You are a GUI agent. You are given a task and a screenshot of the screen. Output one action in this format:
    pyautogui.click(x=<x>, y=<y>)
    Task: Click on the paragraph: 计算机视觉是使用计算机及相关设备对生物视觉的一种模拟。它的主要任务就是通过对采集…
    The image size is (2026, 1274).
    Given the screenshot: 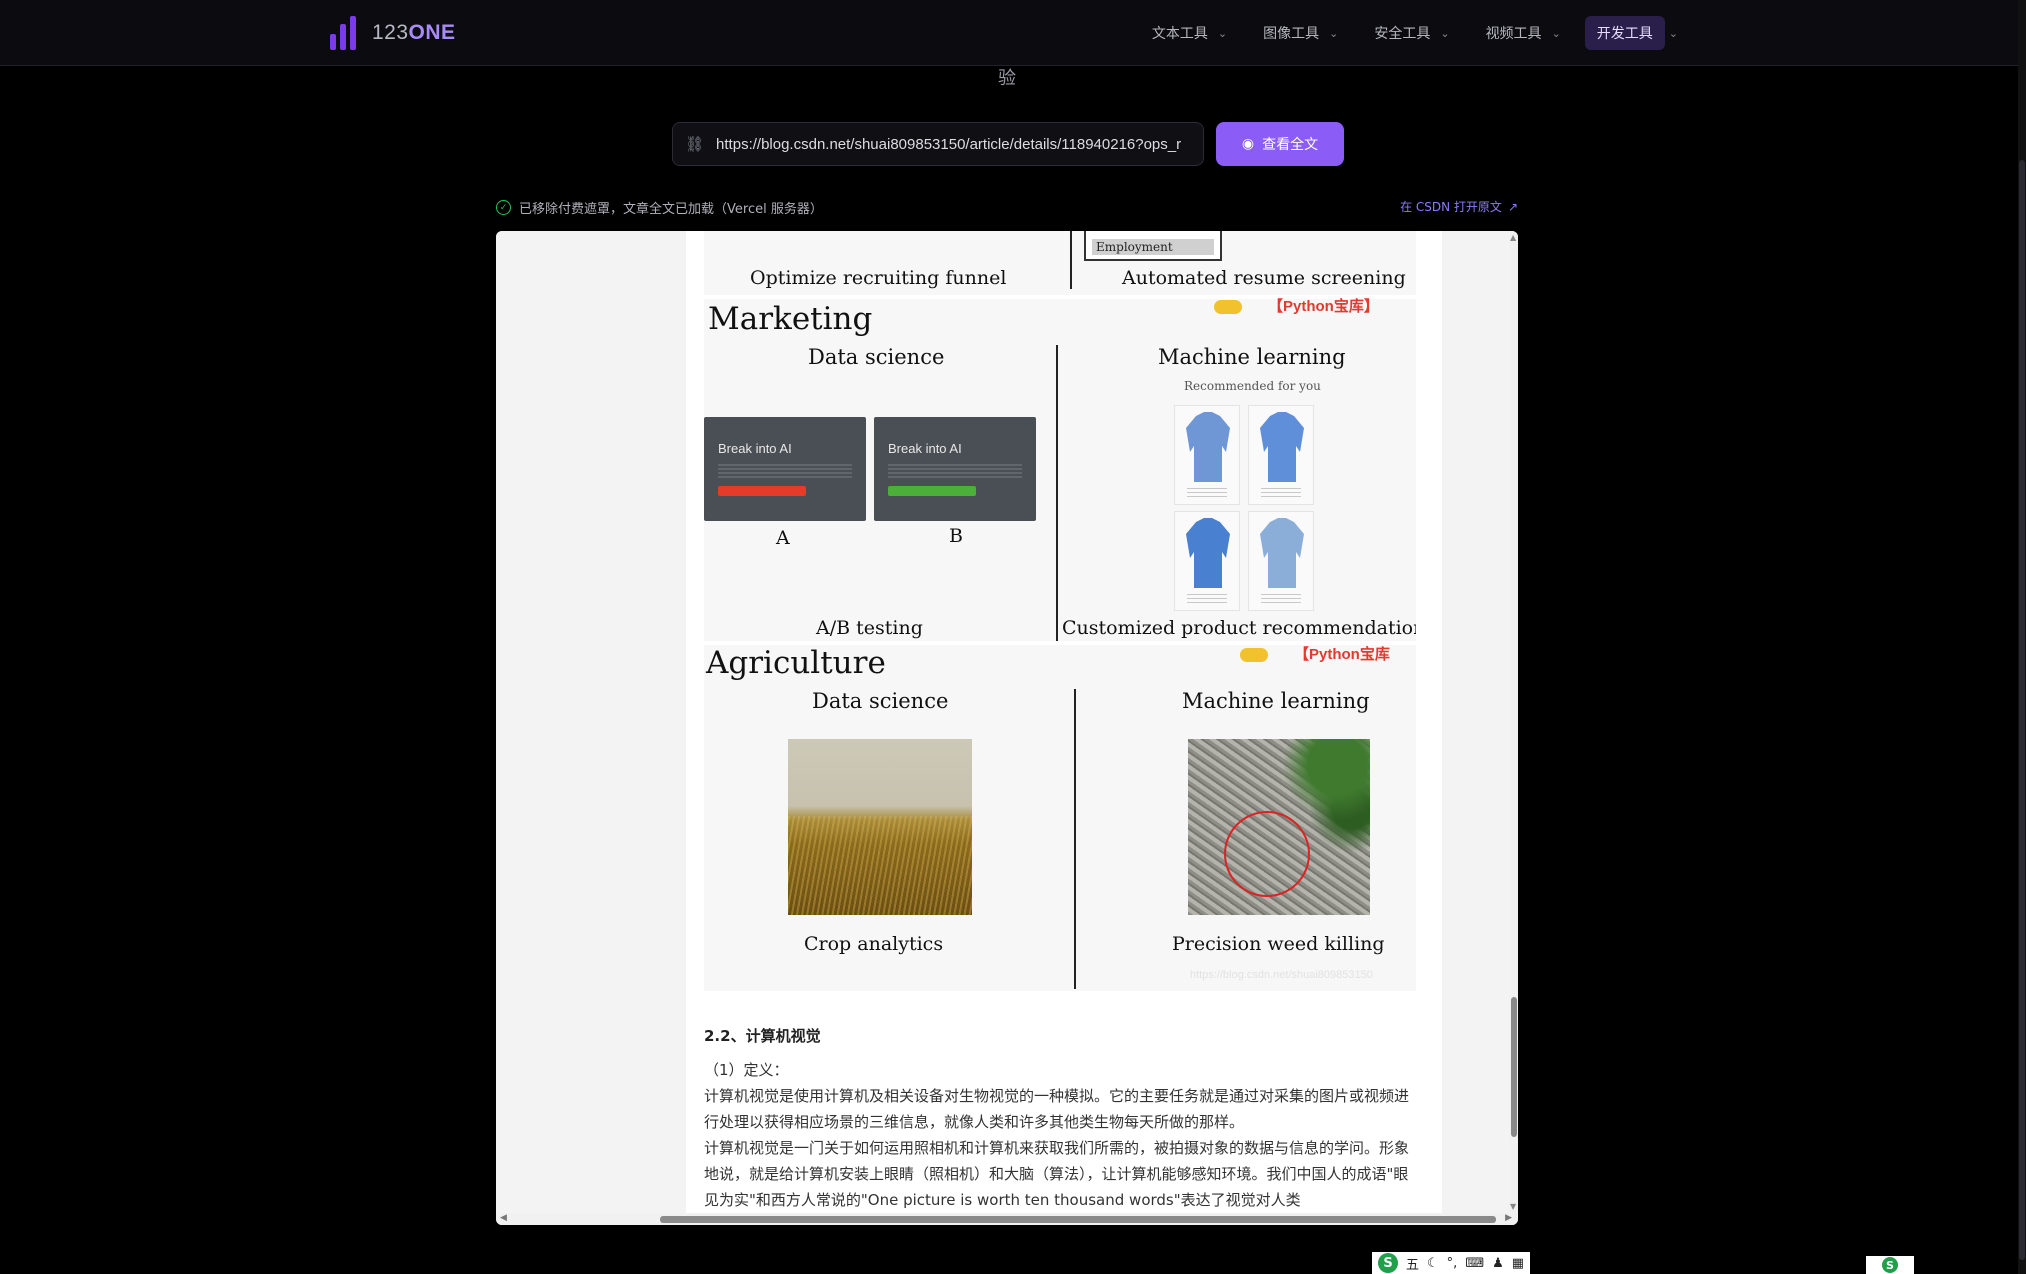 What is the action you would take?
    pyautogui.click(x=1057, y=1109)
    